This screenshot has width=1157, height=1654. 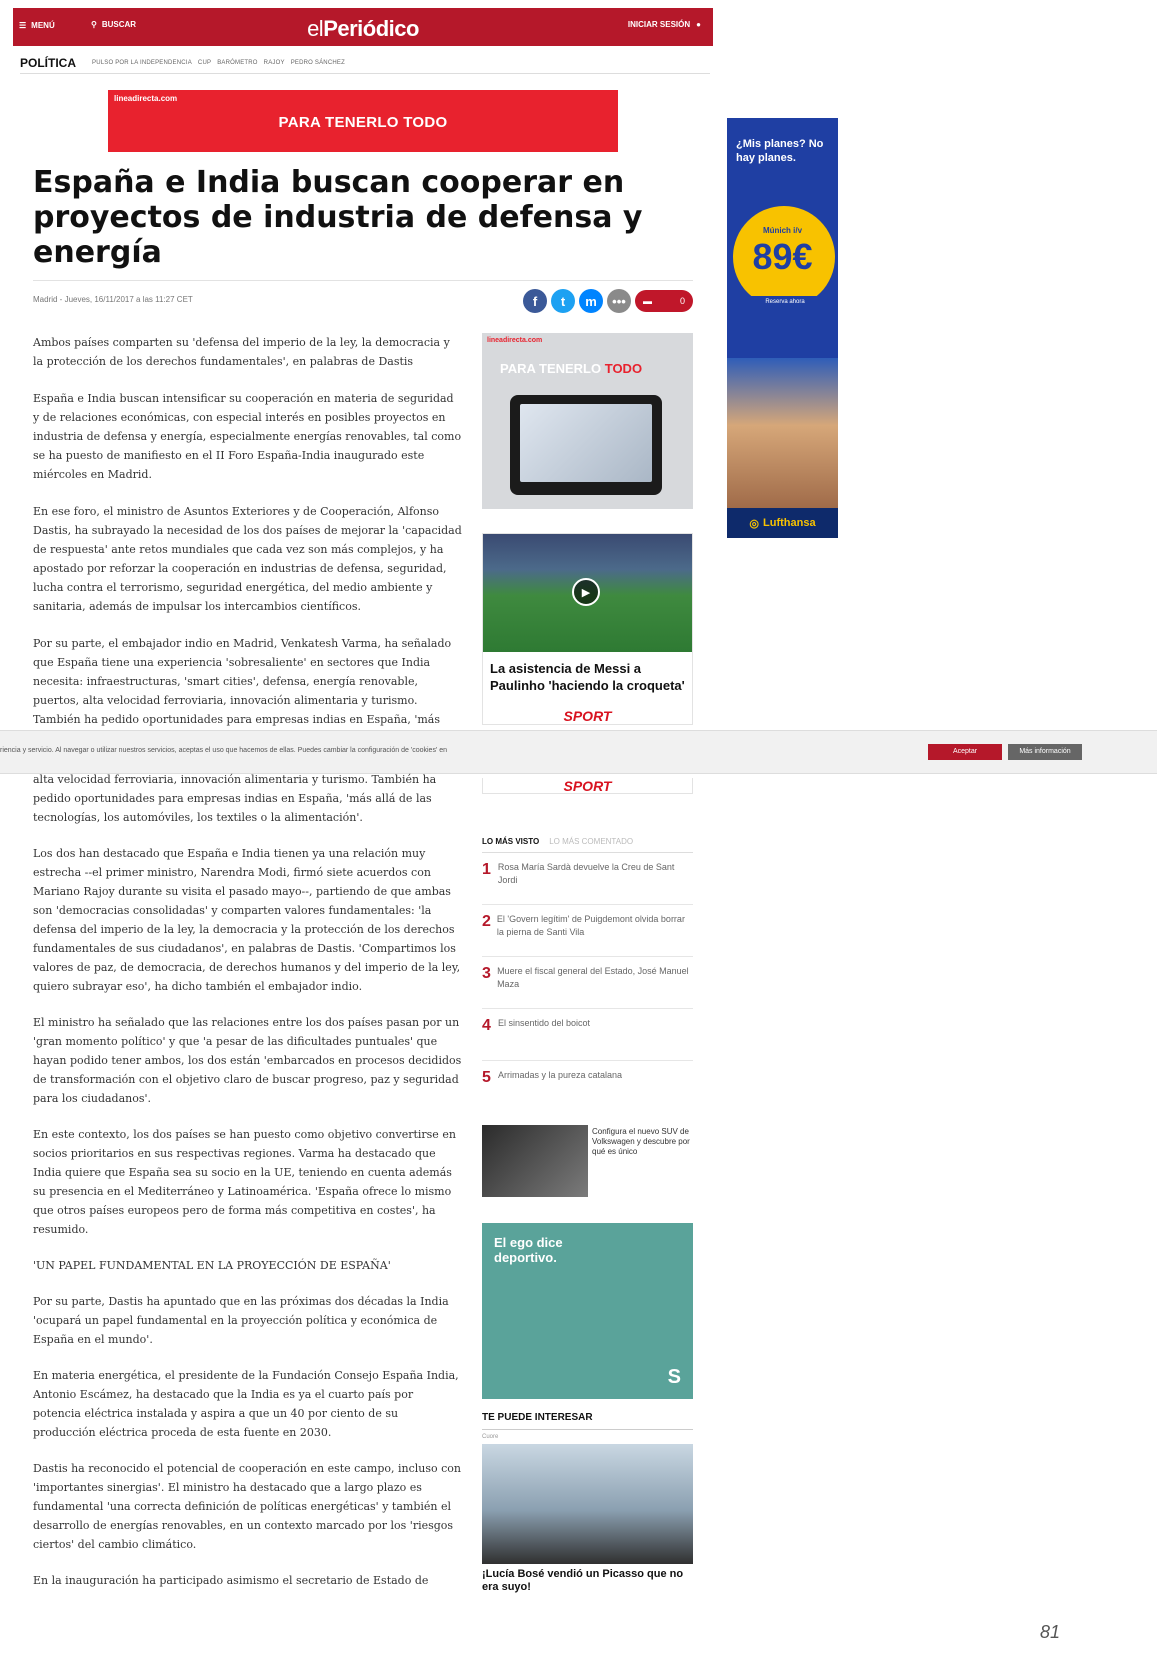 I want to click on subsection-link: PULSO POR LA INDEPENDENCIA, so click(x=142, y=63).